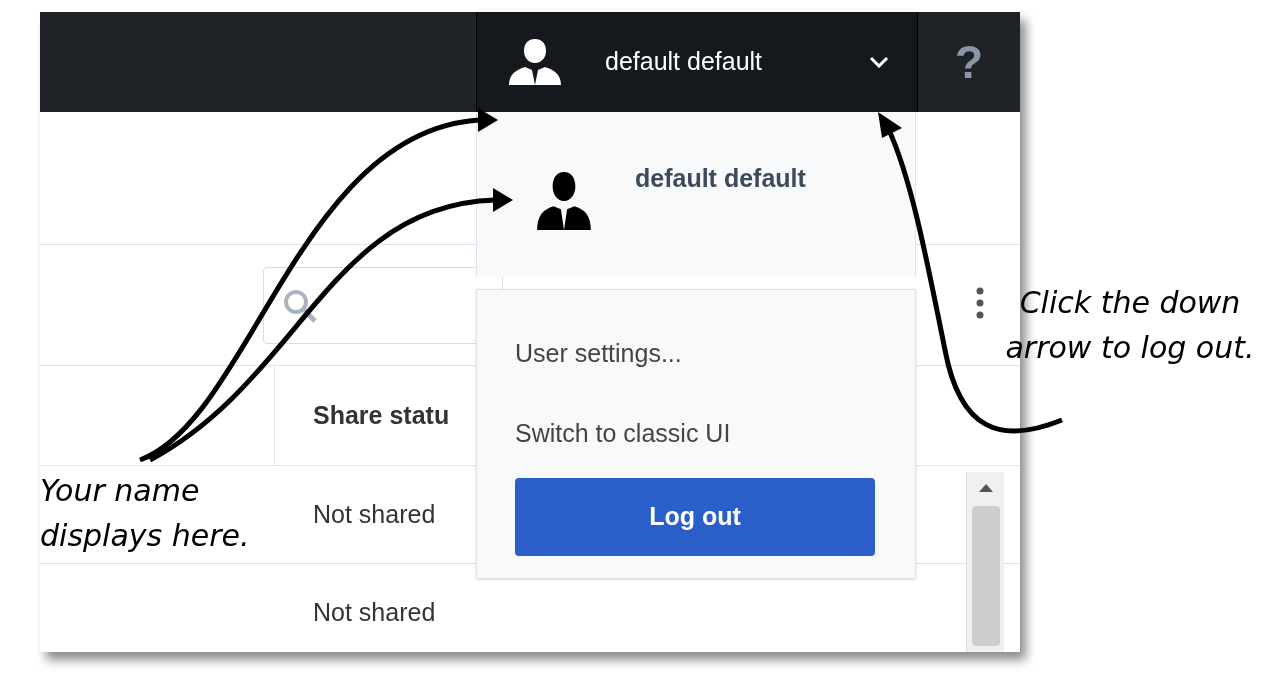 This screenshot has width=1280, height=685. Describe the element at coordinates (879, 62) in the screenshot. I see `chevron-down-icon` at that location.